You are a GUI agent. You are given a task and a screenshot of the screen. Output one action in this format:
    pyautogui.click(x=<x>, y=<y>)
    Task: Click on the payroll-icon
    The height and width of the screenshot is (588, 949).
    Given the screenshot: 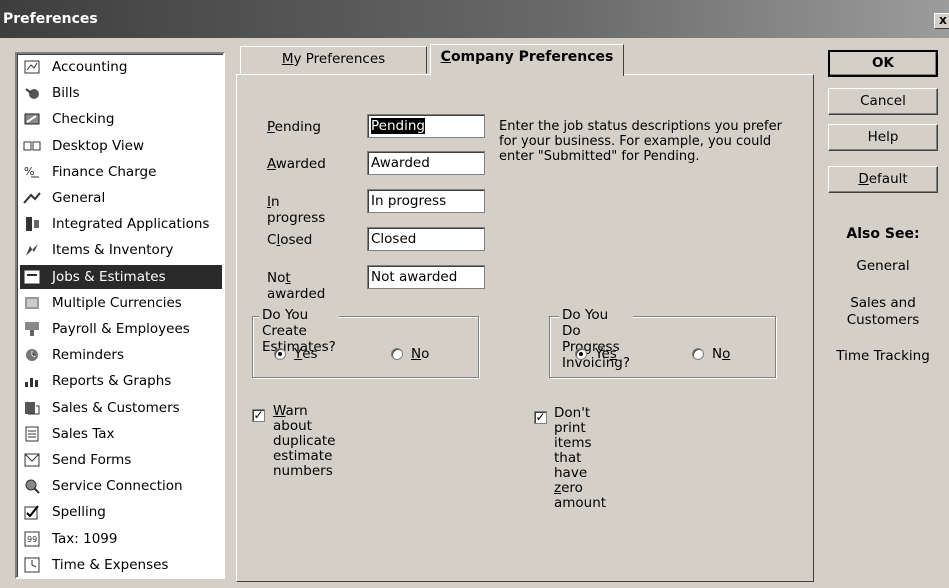 What is the action you would take?
    pyautogui.click(x=32, y=329)
    